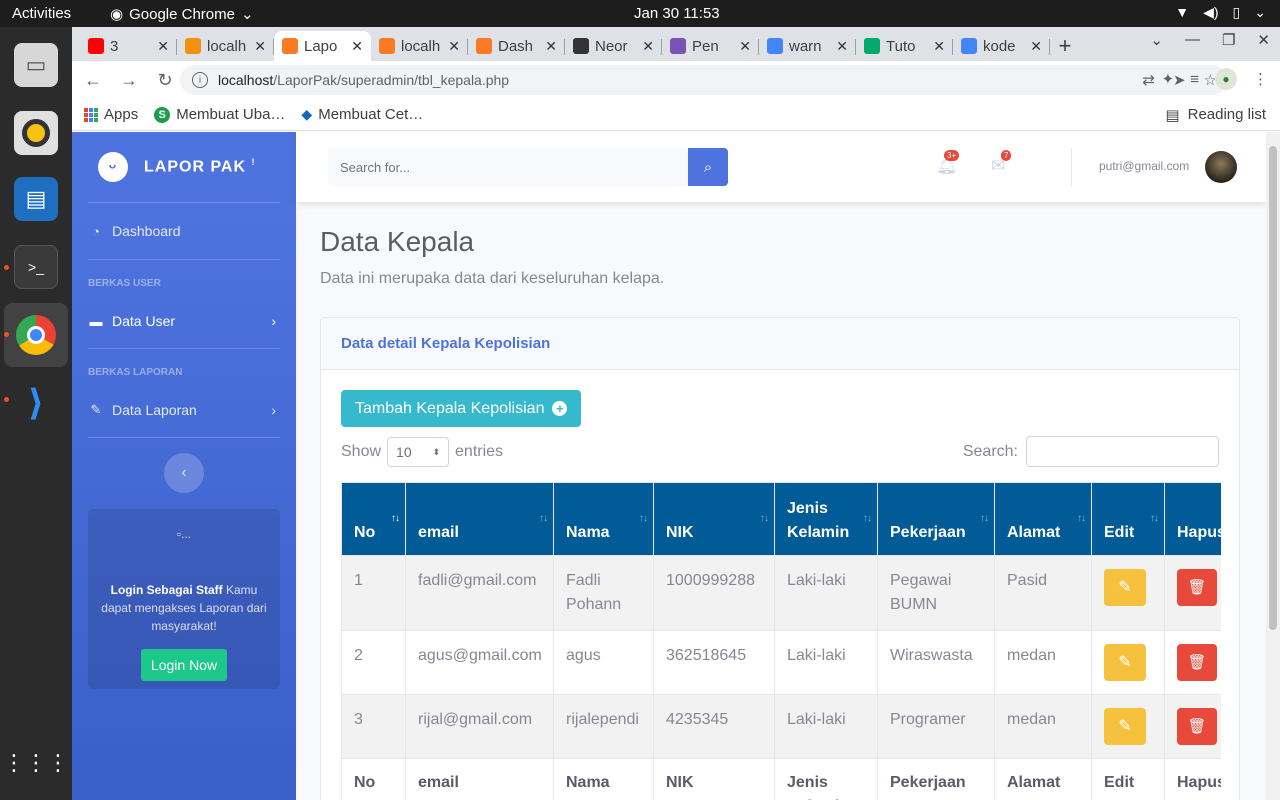 The width and height of the screenshot is (1280, 800). What do you see at coordinates (705, 46) in the screenshot?
I see `tab-title: Pen` at bounding box center [705, 46].